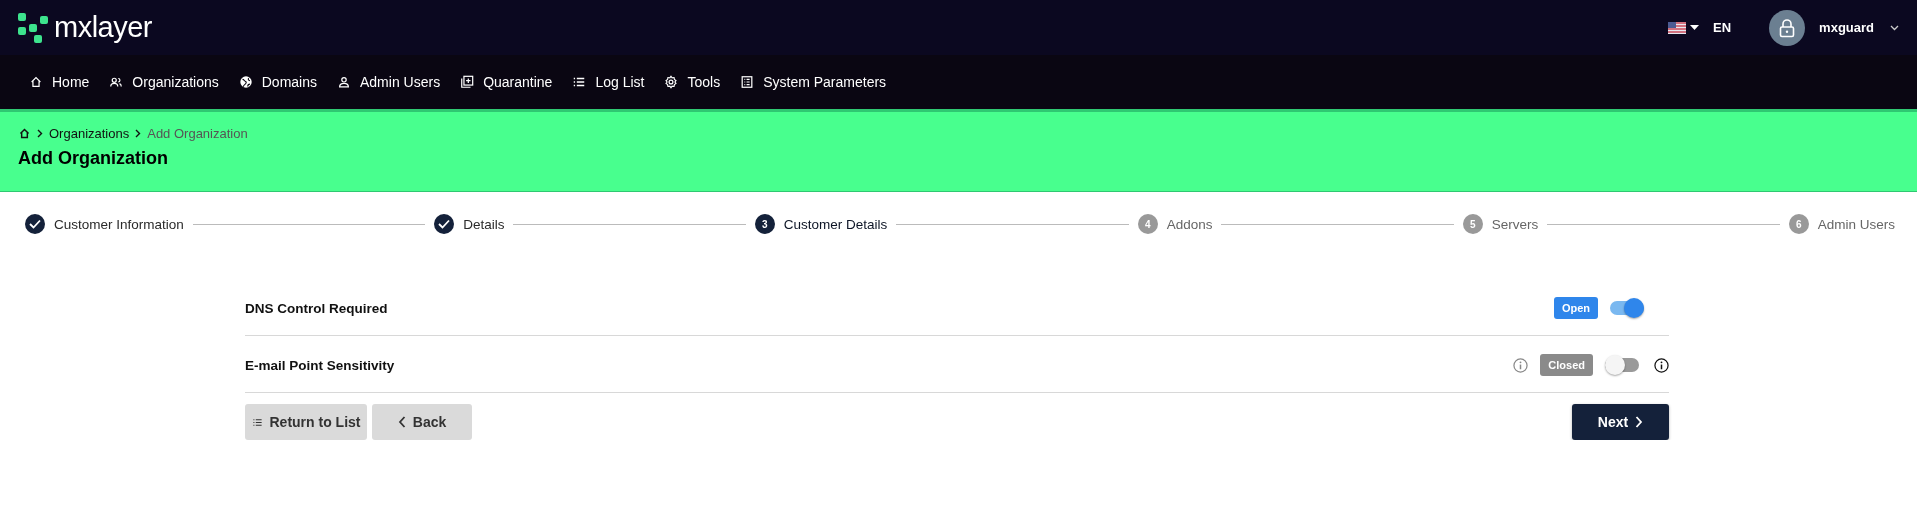 The height and width of the screenshot is (509, 1917). Describe the element at coordinates (93, 158) in the screenshot. I see `page-title: Add Organization` at that location.